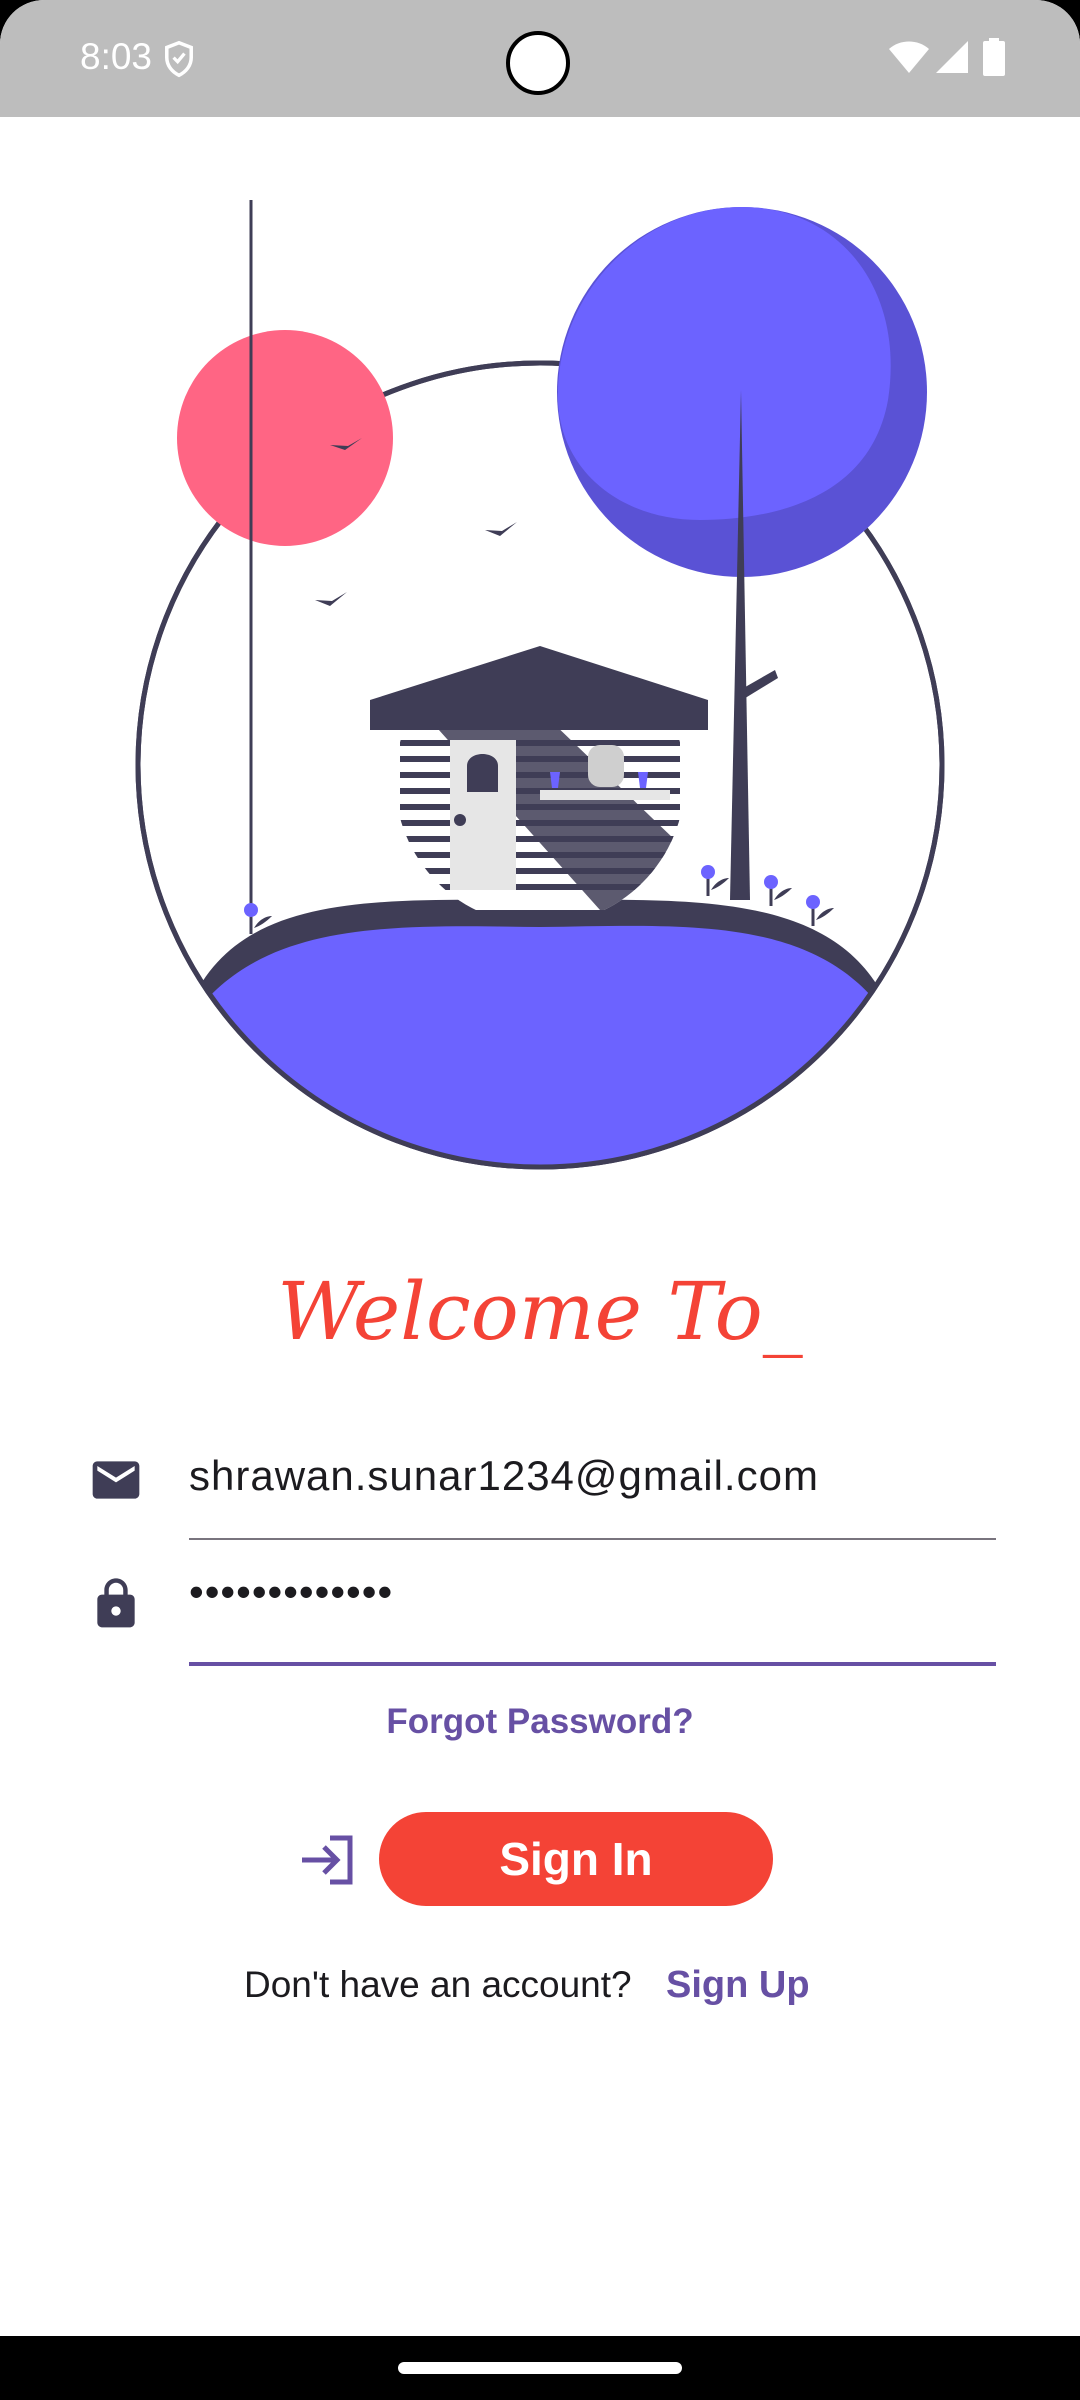 This screenshot has height=2400, width=1080. Describe the element at coordinates (592, 1664) in the screenshot. I see `password-underline` at that location.